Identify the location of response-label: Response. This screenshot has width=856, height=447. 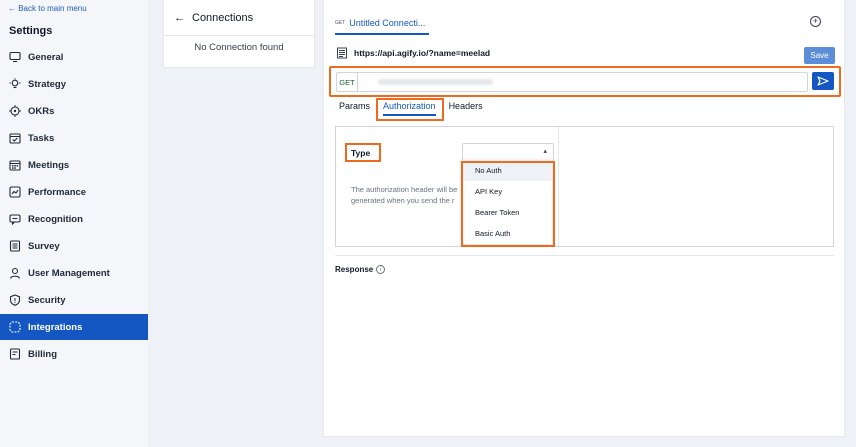
(354, 269).